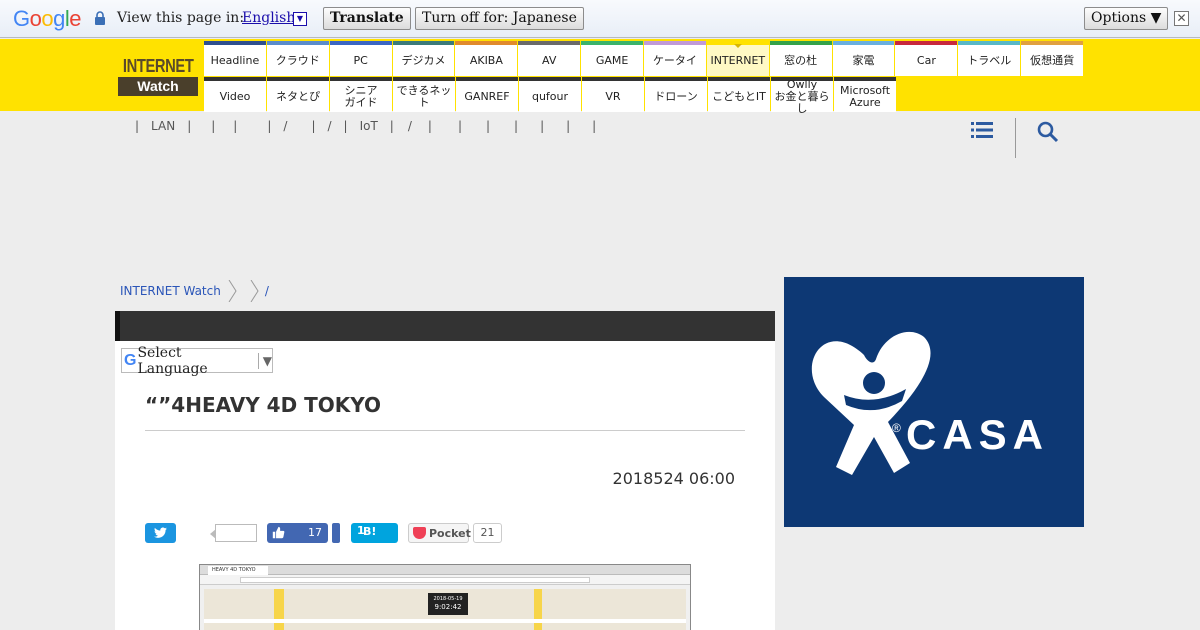 The height and width of the screenshot is (630, 1200). I want to click on nav-item: Video, so click(235, 94).